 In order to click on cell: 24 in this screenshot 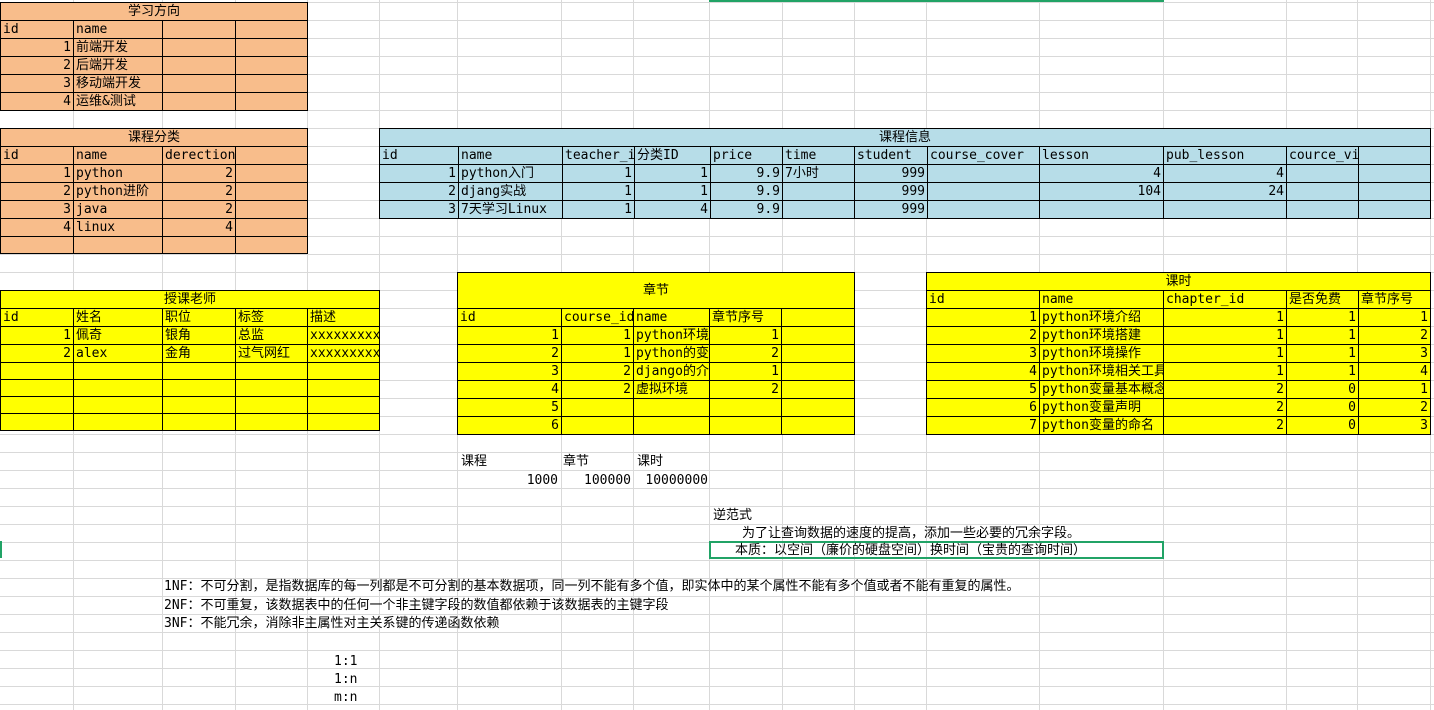, I will do `click(1225, 191)`.